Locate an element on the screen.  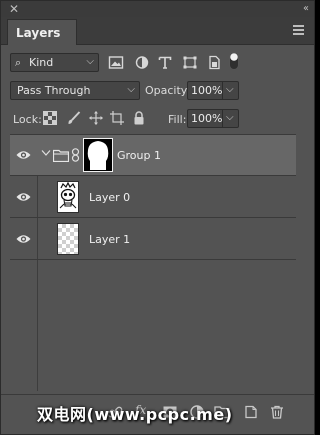
opacity-input: 100% is located at coordinates (205, 90).